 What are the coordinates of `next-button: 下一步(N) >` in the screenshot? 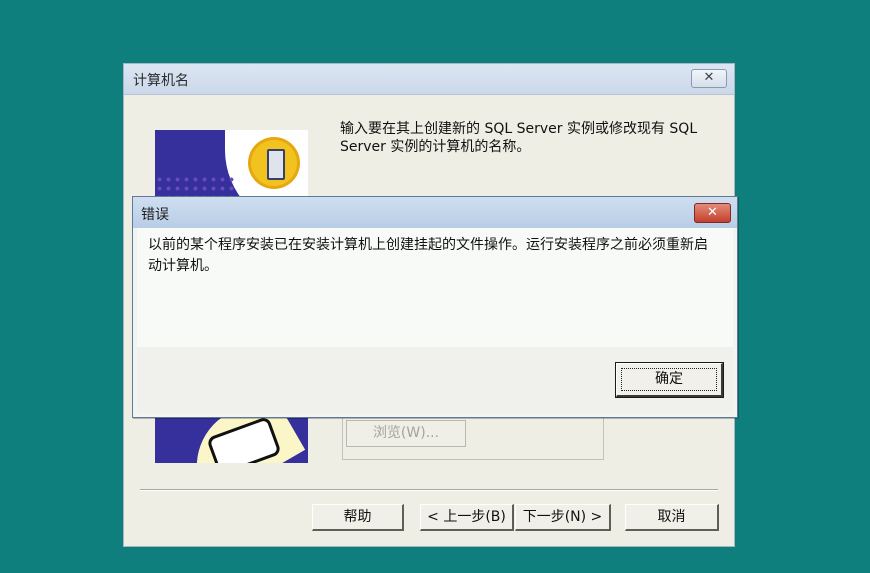 It's located at (563, 517).